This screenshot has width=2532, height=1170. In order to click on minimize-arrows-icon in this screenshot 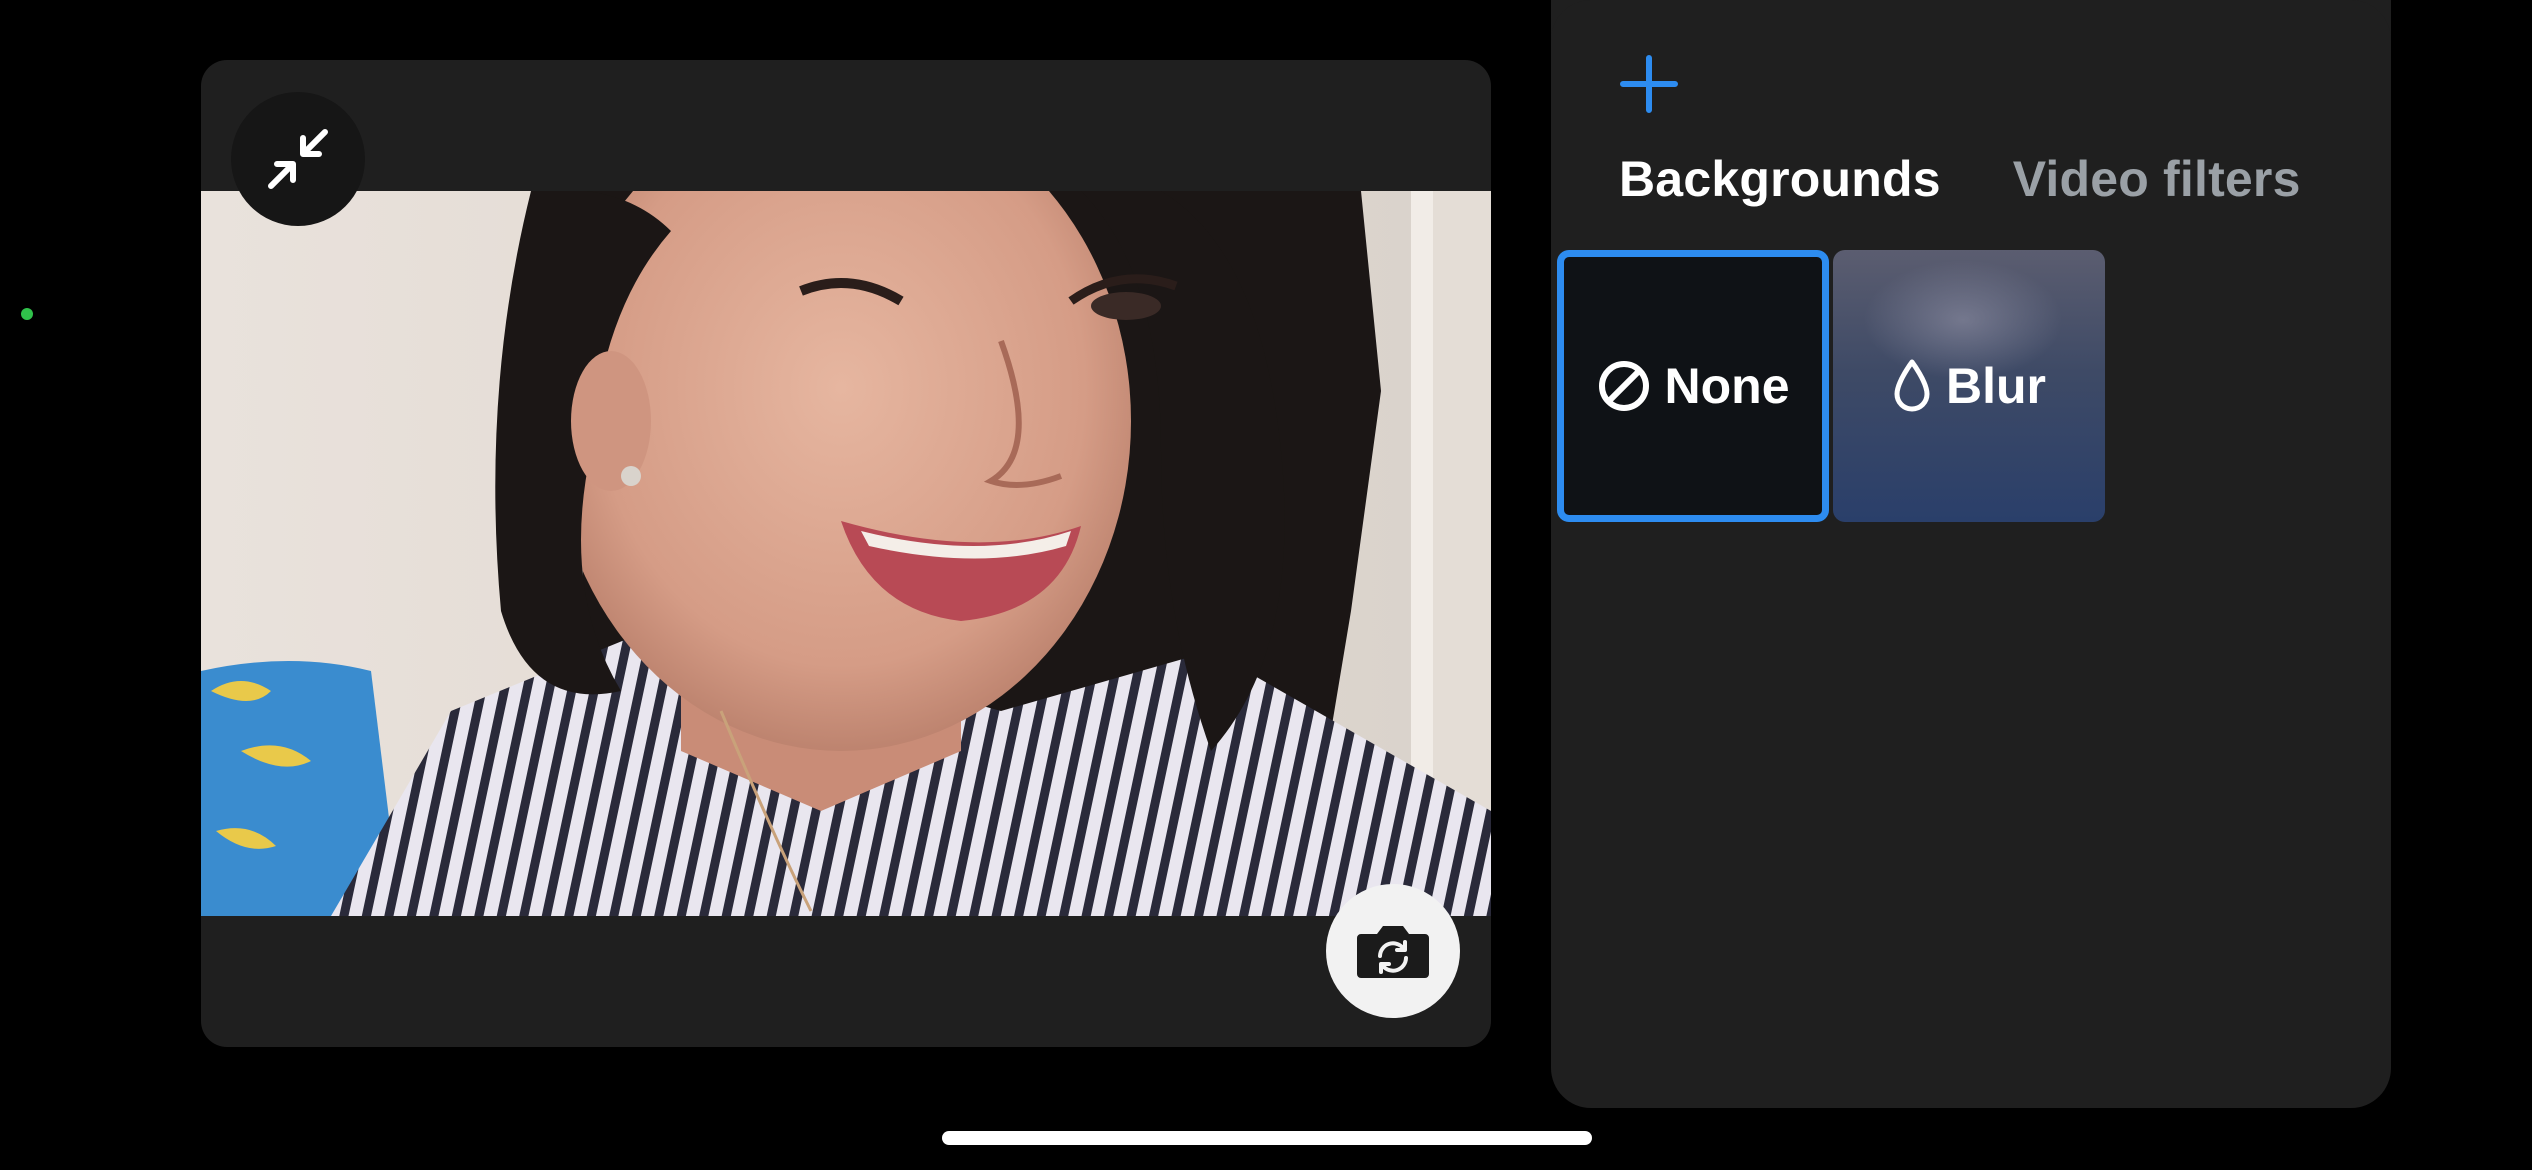, I will do `click(298, 159)`.